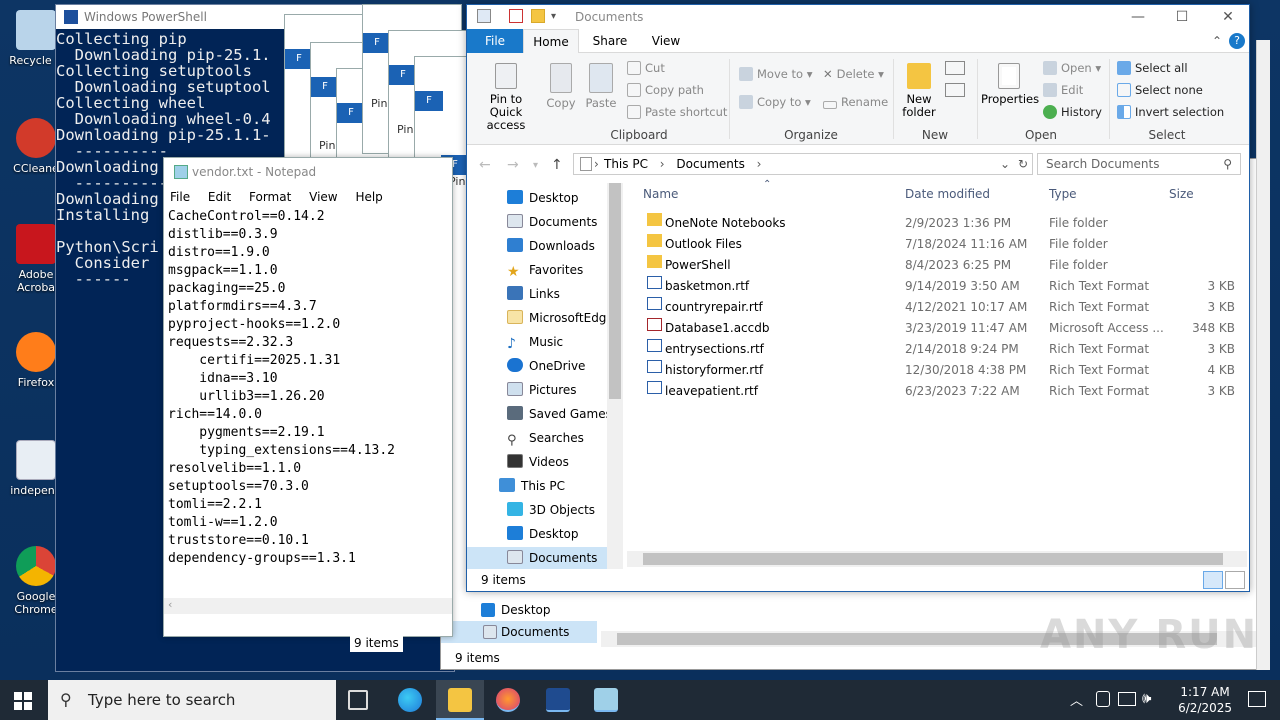 This screenshot has height=720, width=1280. I want to click on nav-item-this-pc: This PC, so click(537, 486).